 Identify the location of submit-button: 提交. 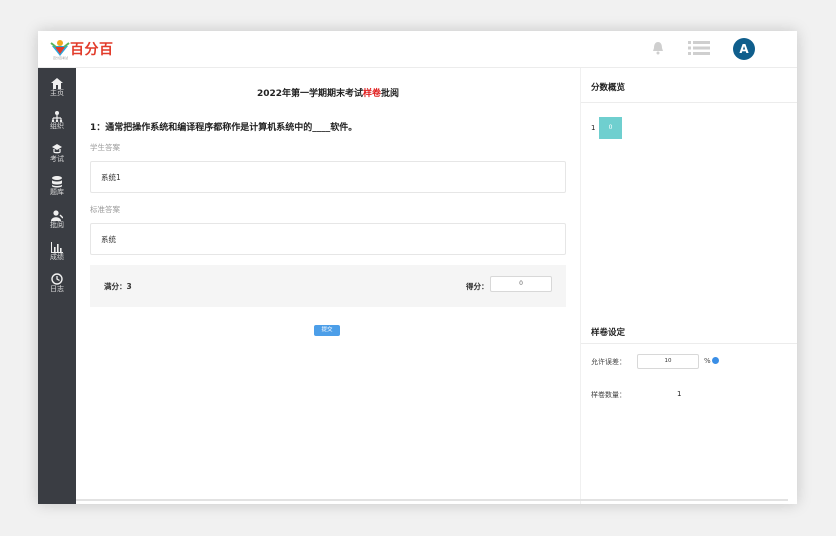
(327, 330).